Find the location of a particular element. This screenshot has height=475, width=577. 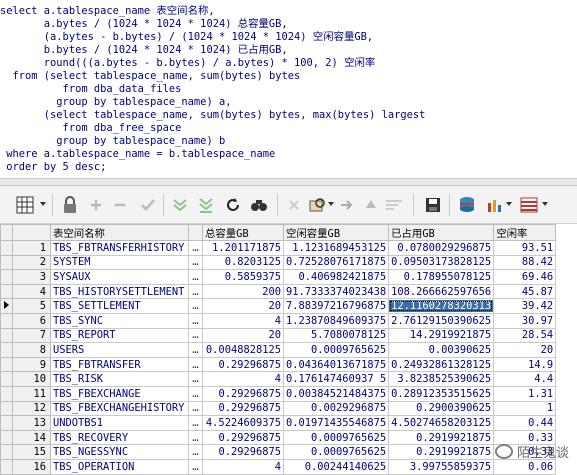

cell-used-gb: 3.99755859375 is located at coordinates (441, 466).